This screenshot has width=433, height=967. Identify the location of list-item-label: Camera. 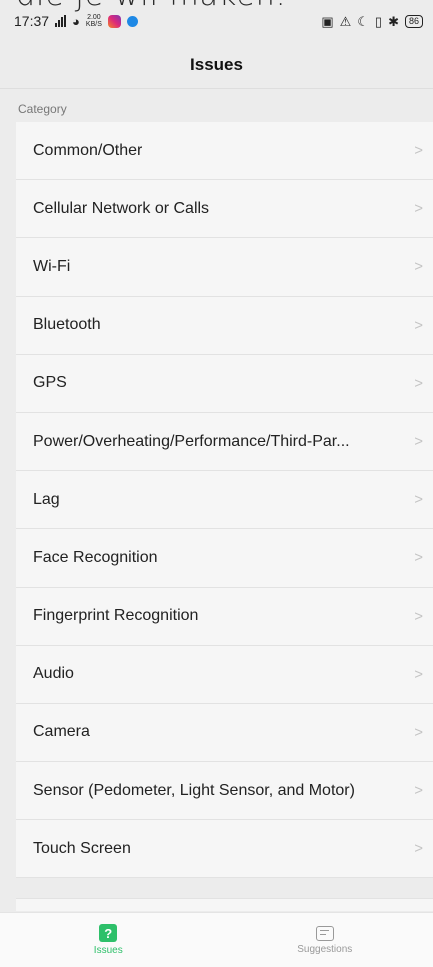
(61, 732).